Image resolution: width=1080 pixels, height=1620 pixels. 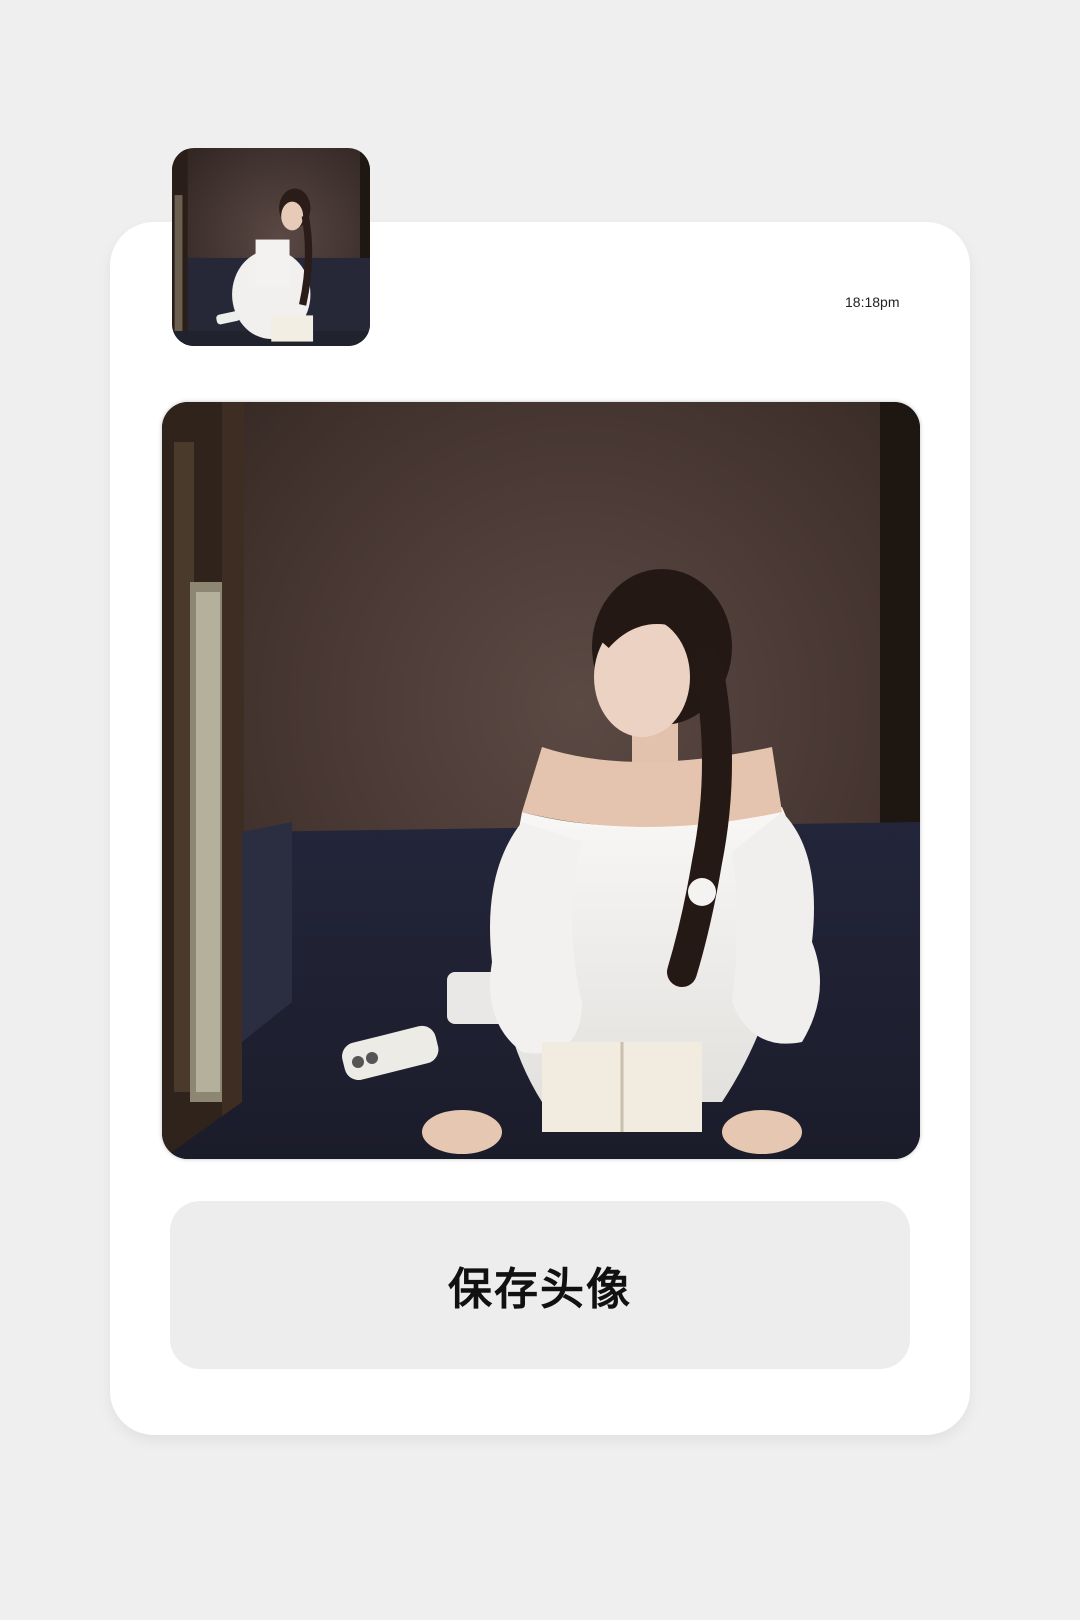 What do you see at coordinates (872, 302) in the screenshot?
I see `timestamp: 18:18pm` at bounding box center [872, 302].